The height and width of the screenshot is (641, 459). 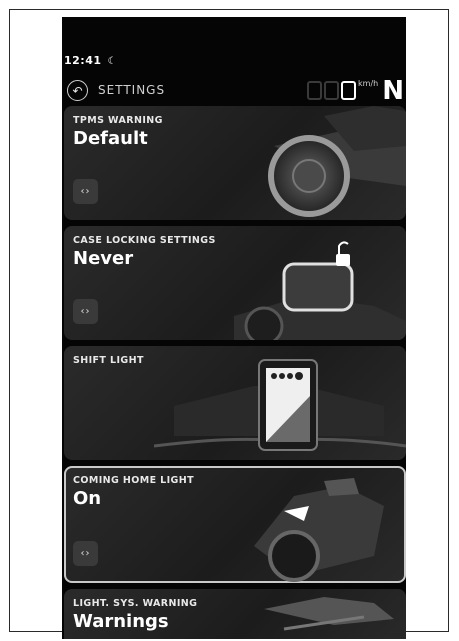 I want to click on clock: 12:41, so click(x=83, y=60).